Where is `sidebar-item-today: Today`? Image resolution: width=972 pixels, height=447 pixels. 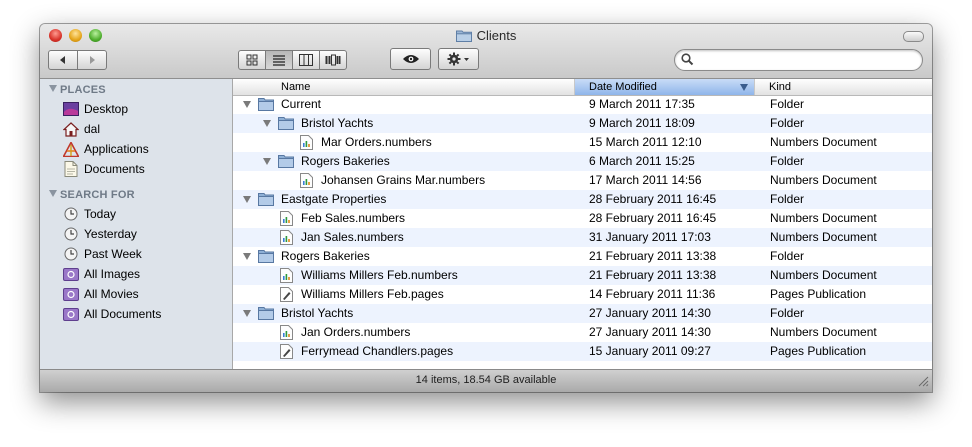
sidebar-item-today: Today is located at coordinates (89, 214).